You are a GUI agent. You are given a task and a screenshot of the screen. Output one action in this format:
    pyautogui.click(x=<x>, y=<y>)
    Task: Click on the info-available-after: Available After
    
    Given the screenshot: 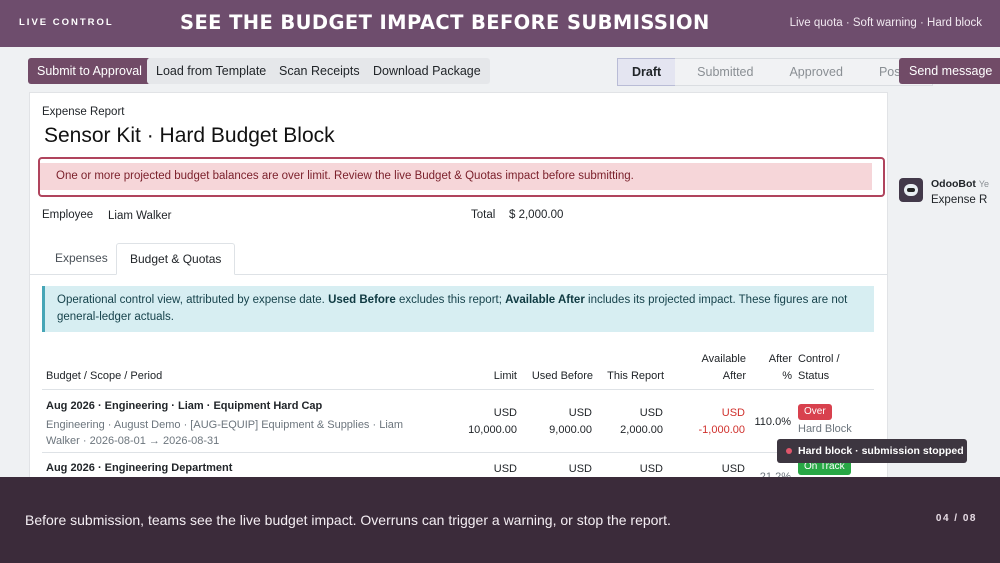 What is the action you would take?
    pyautogui.click(x=545, y=300)
    